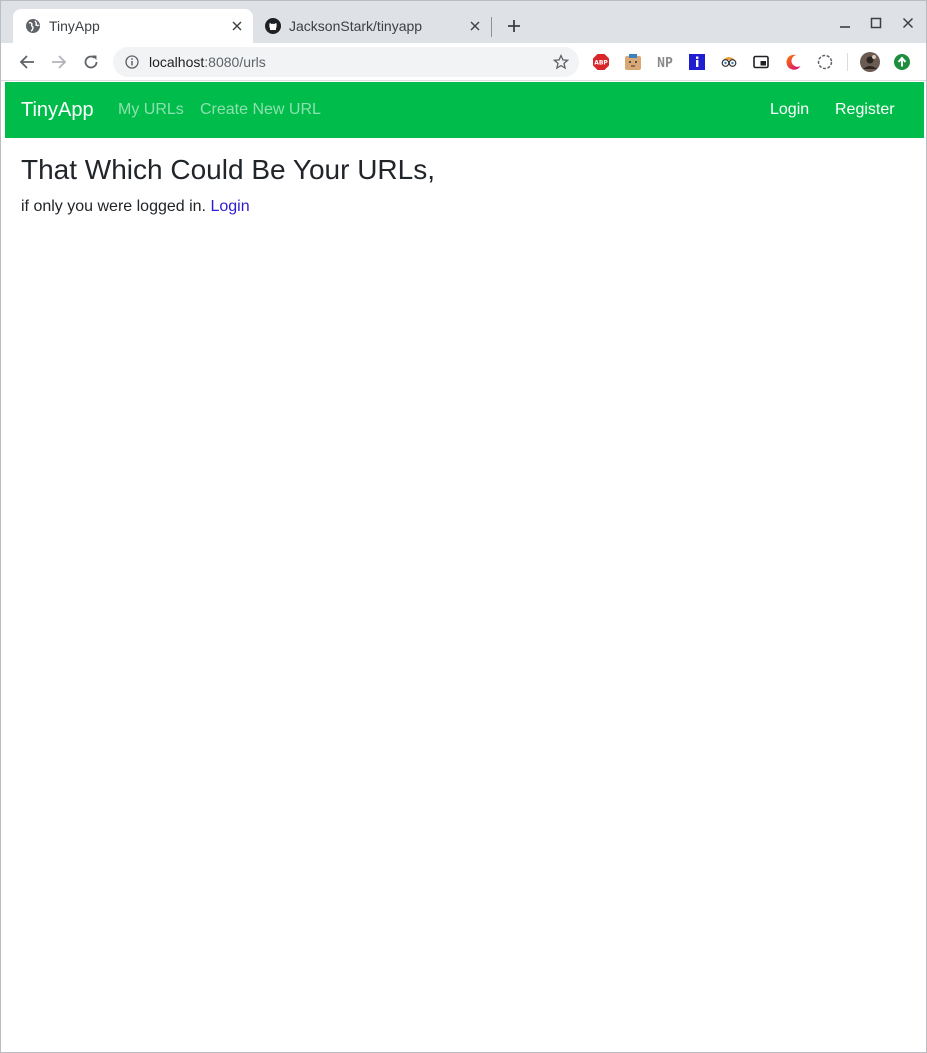 The image size is (927, 1053). I want to click on minimize-icon, so click(845, 23).